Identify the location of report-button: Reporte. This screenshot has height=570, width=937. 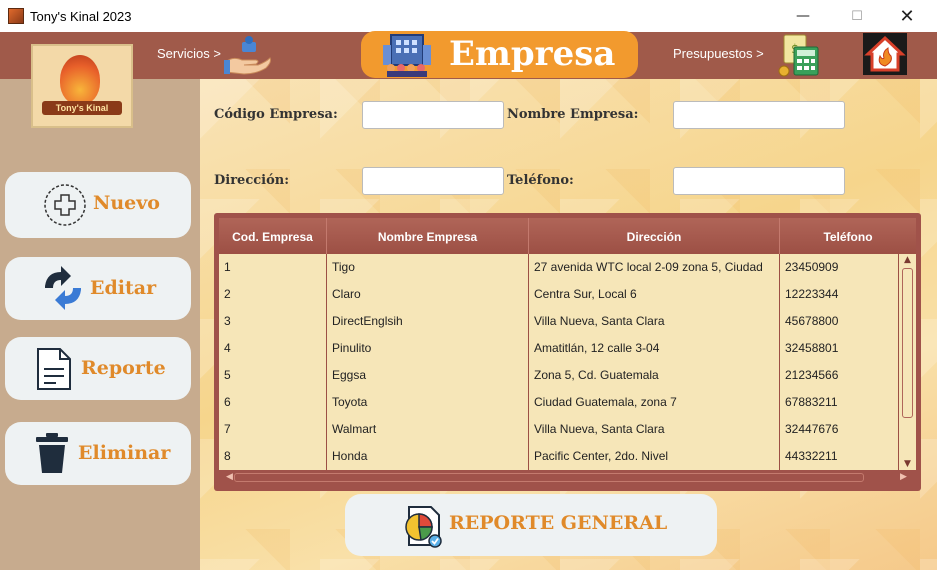
(98, 368).